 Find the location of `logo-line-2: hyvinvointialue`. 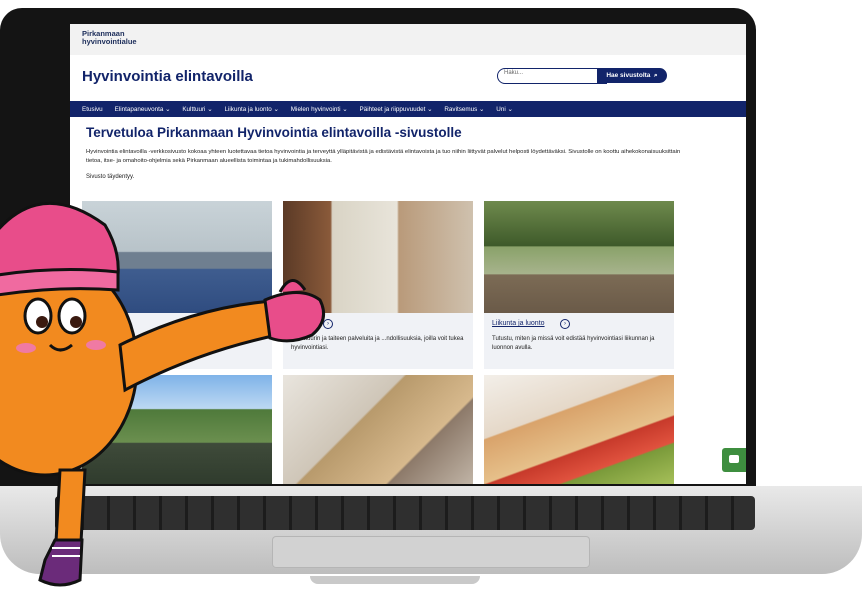

logo-line-2: hyvinvointialue is located at coordinates (109, 41).